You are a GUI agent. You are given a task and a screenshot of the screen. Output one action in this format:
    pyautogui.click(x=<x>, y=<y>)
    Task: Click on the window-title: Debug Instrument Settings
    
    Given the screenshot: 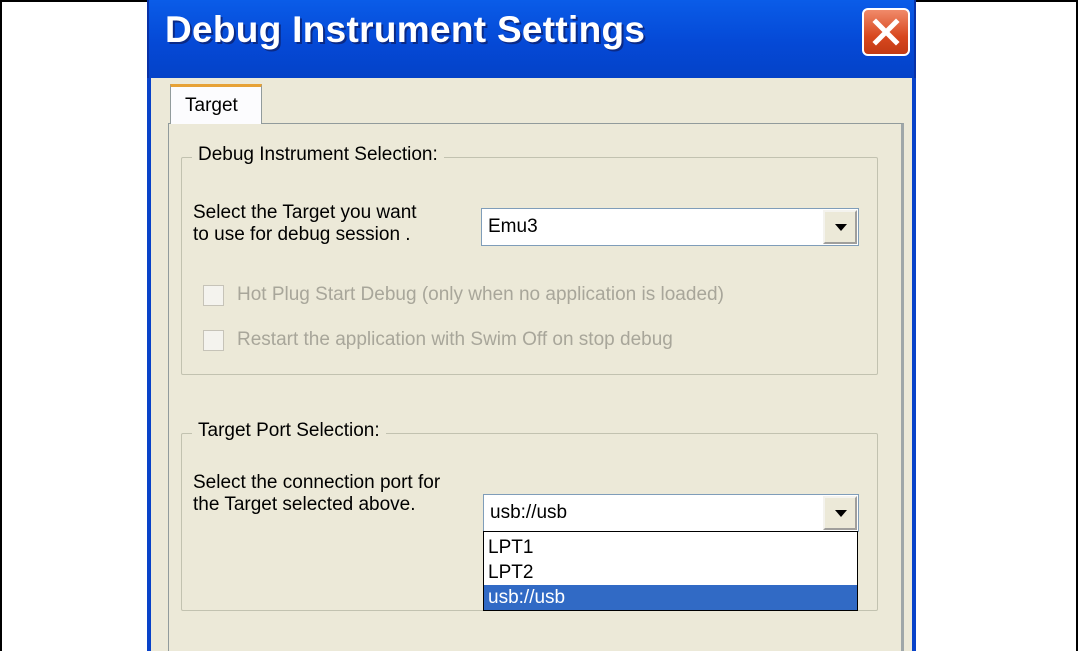 What is the action you would take?
    pyautogui.click(x=405, y=29)
    